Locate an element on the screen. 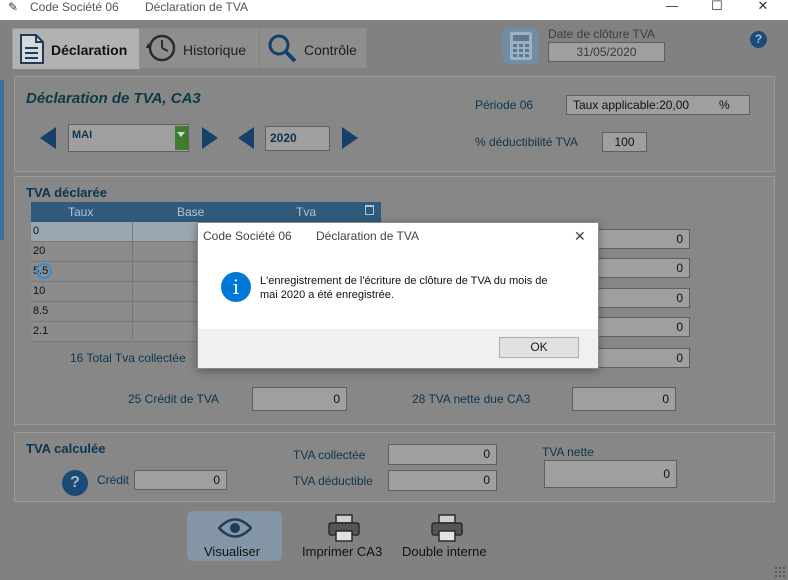  calculator-icon is located at coordinates (521, 46).